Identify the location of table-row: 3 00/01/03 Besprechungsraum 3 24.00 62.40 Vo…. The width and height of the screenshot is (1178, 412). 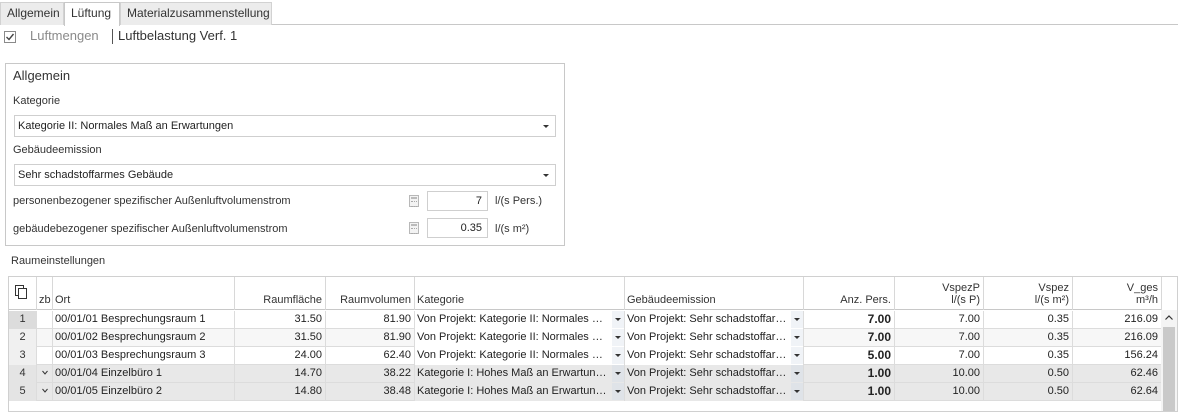
(585, 356).